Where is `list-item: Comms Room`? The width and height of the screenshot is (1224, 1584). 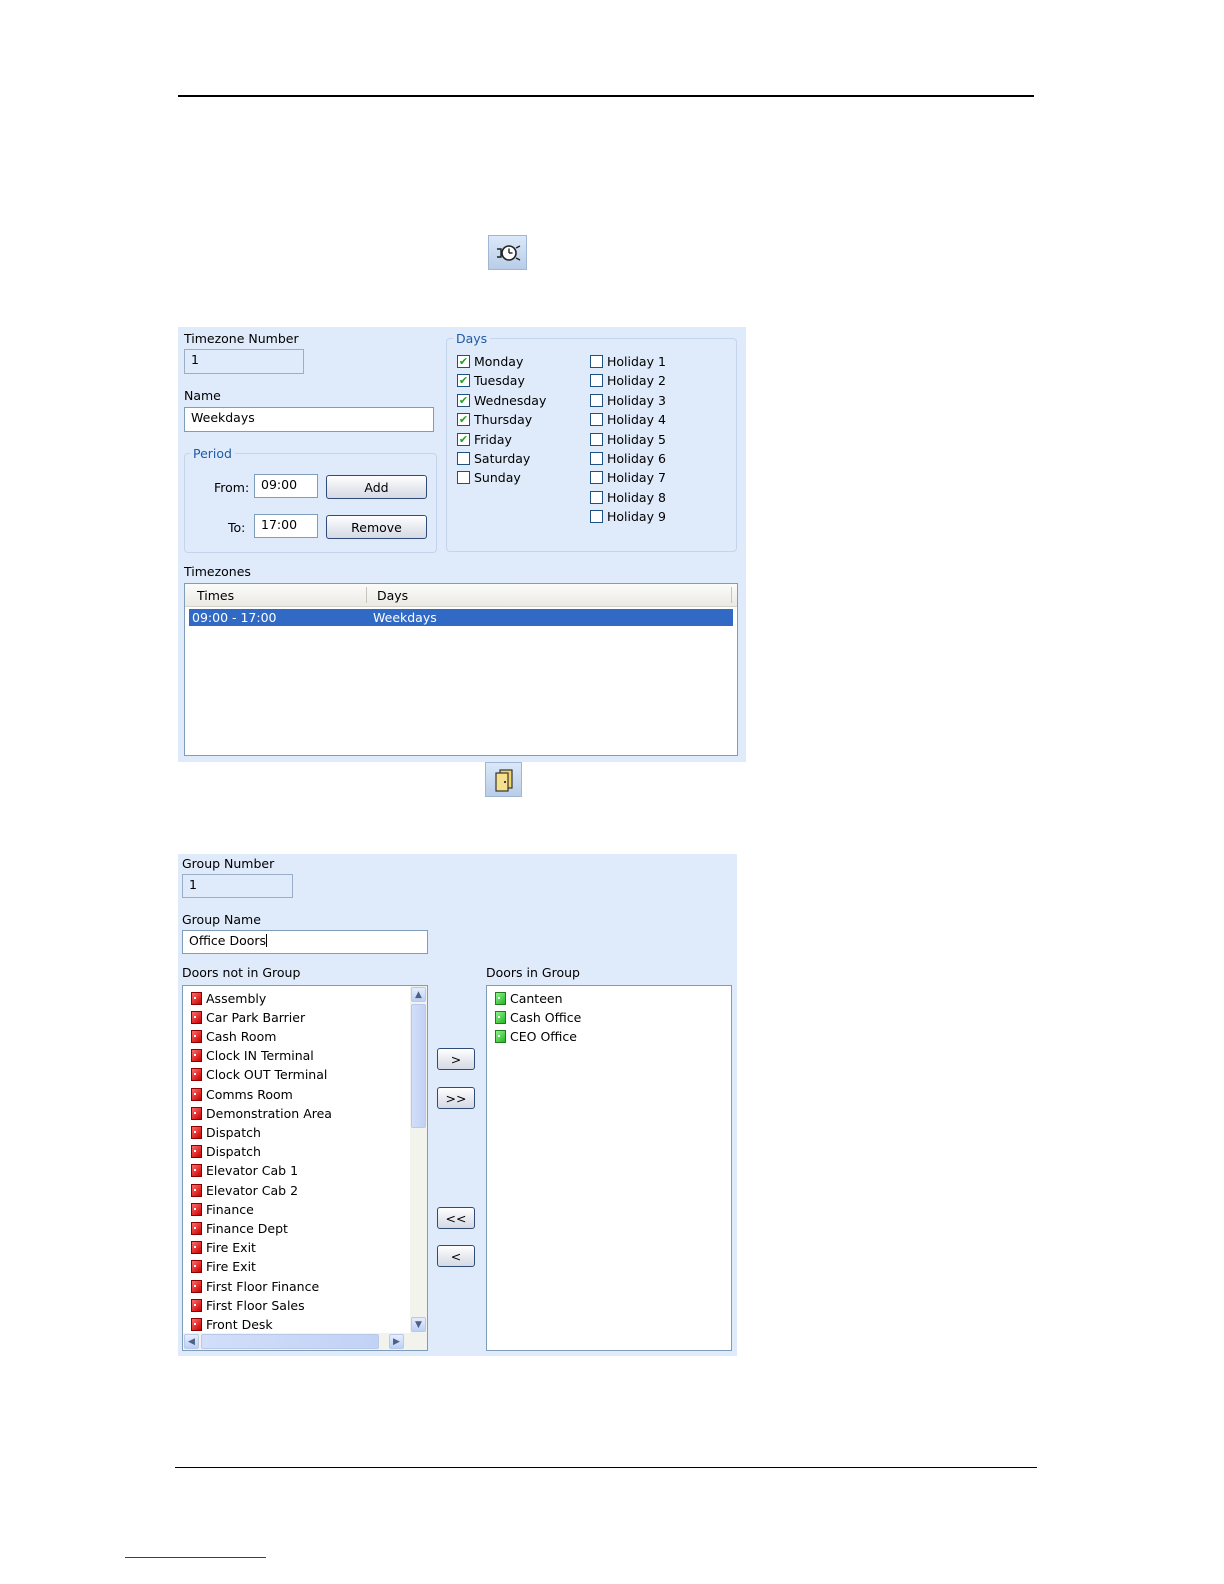
list-item: Comms Room is located at coordinates (242, 1094).